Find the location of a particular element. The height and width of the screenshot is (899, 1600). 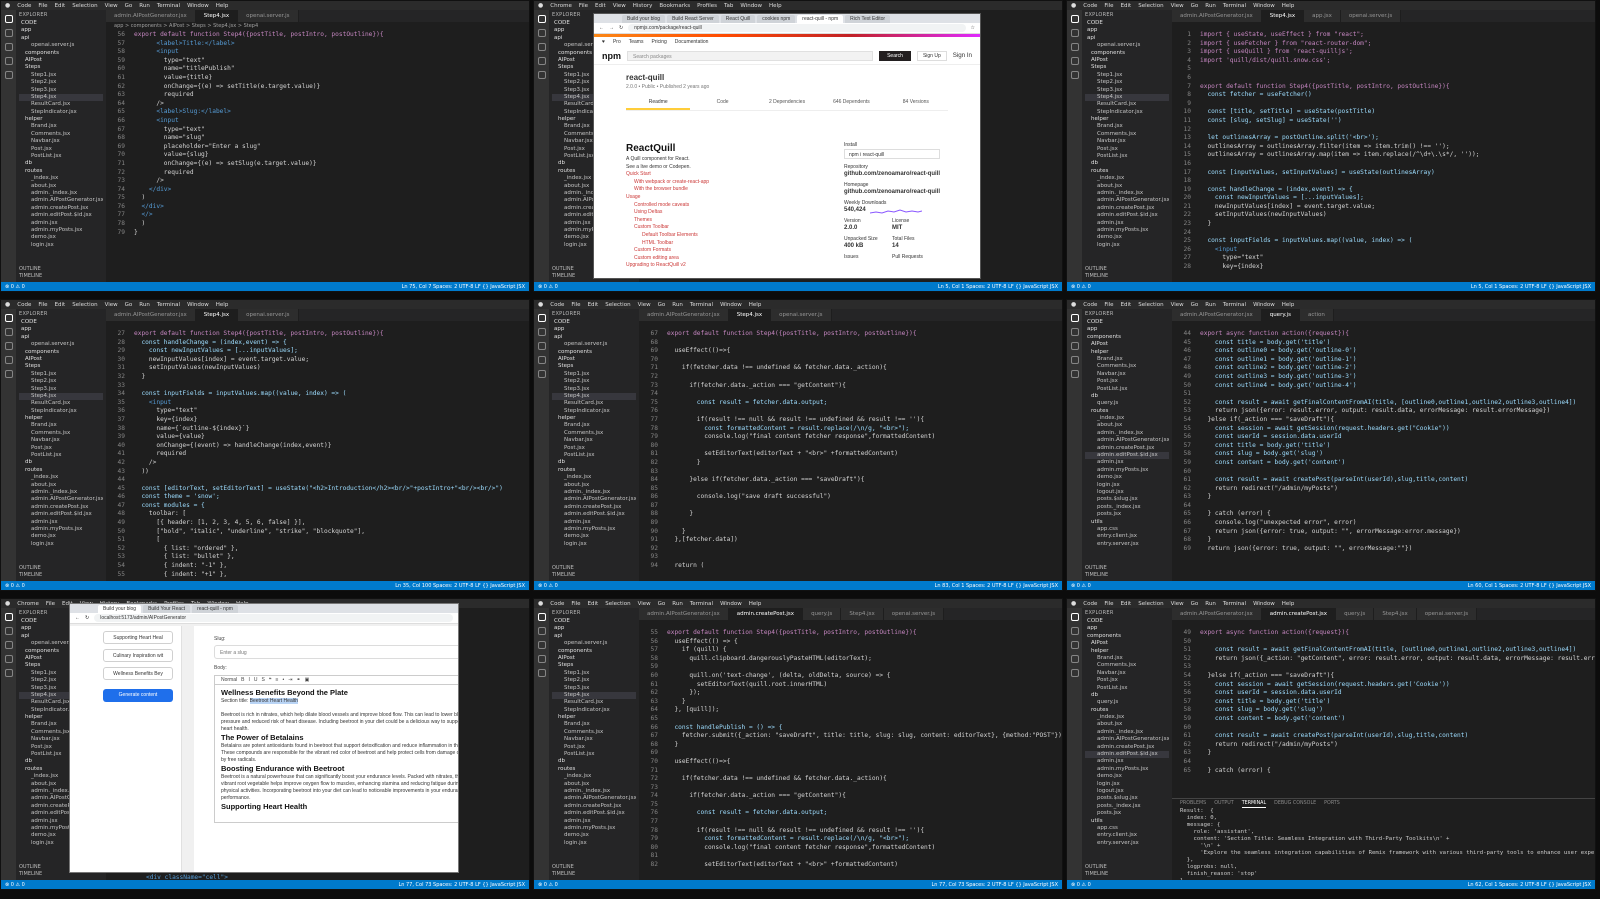

file-tree-item: openai.server.js is located at coordinates (1127, 45).